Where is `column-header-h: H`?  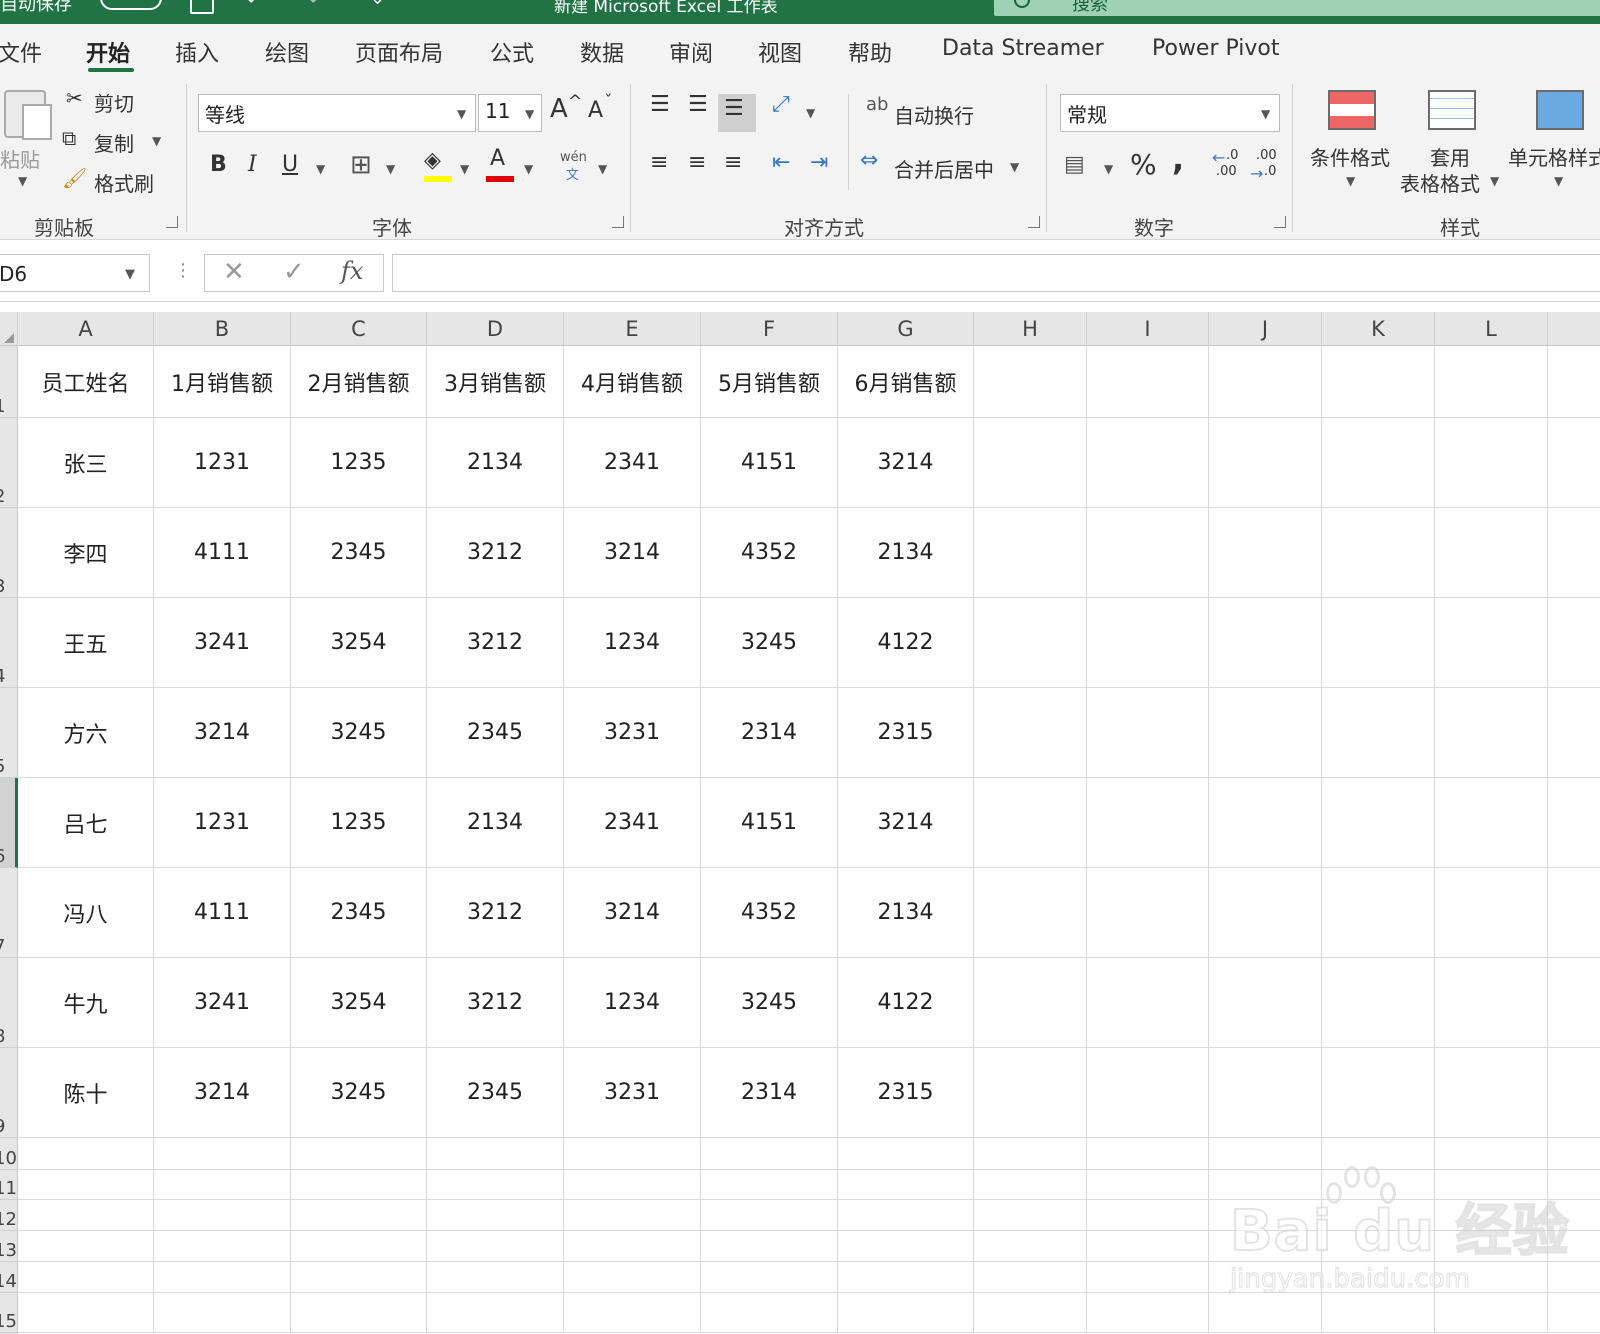
column-header-h: H is located at coordinates (1030, 329).